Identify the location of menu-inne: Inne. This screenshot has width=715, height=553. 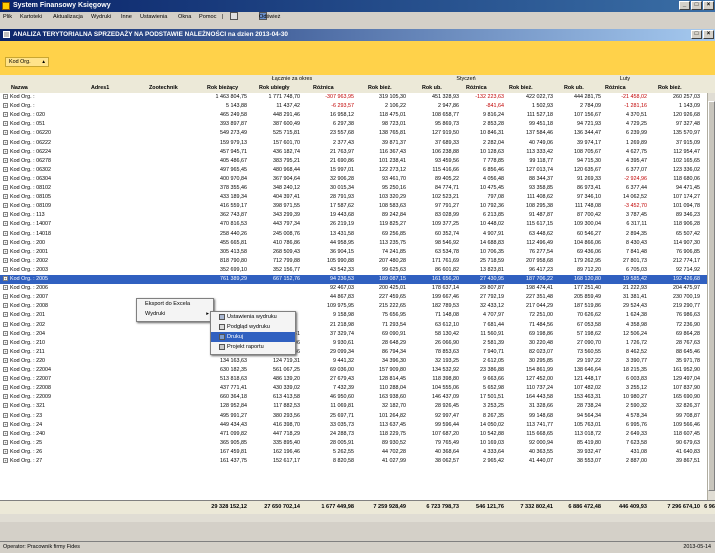
(126, 17).